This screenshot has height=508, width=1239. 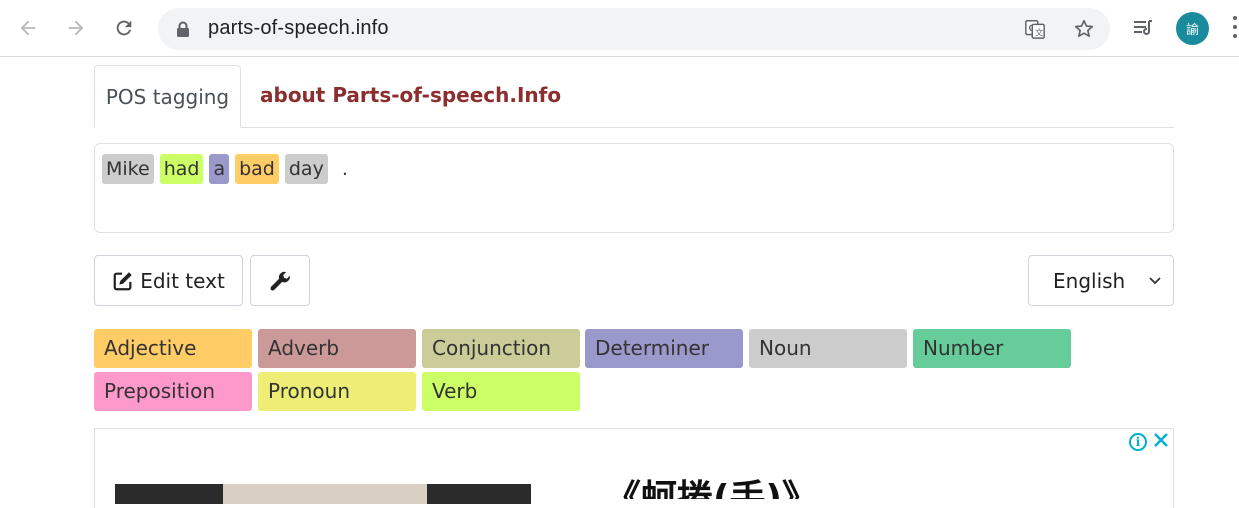 I want to click on media-control-icon, so click(x=1143, y=28).